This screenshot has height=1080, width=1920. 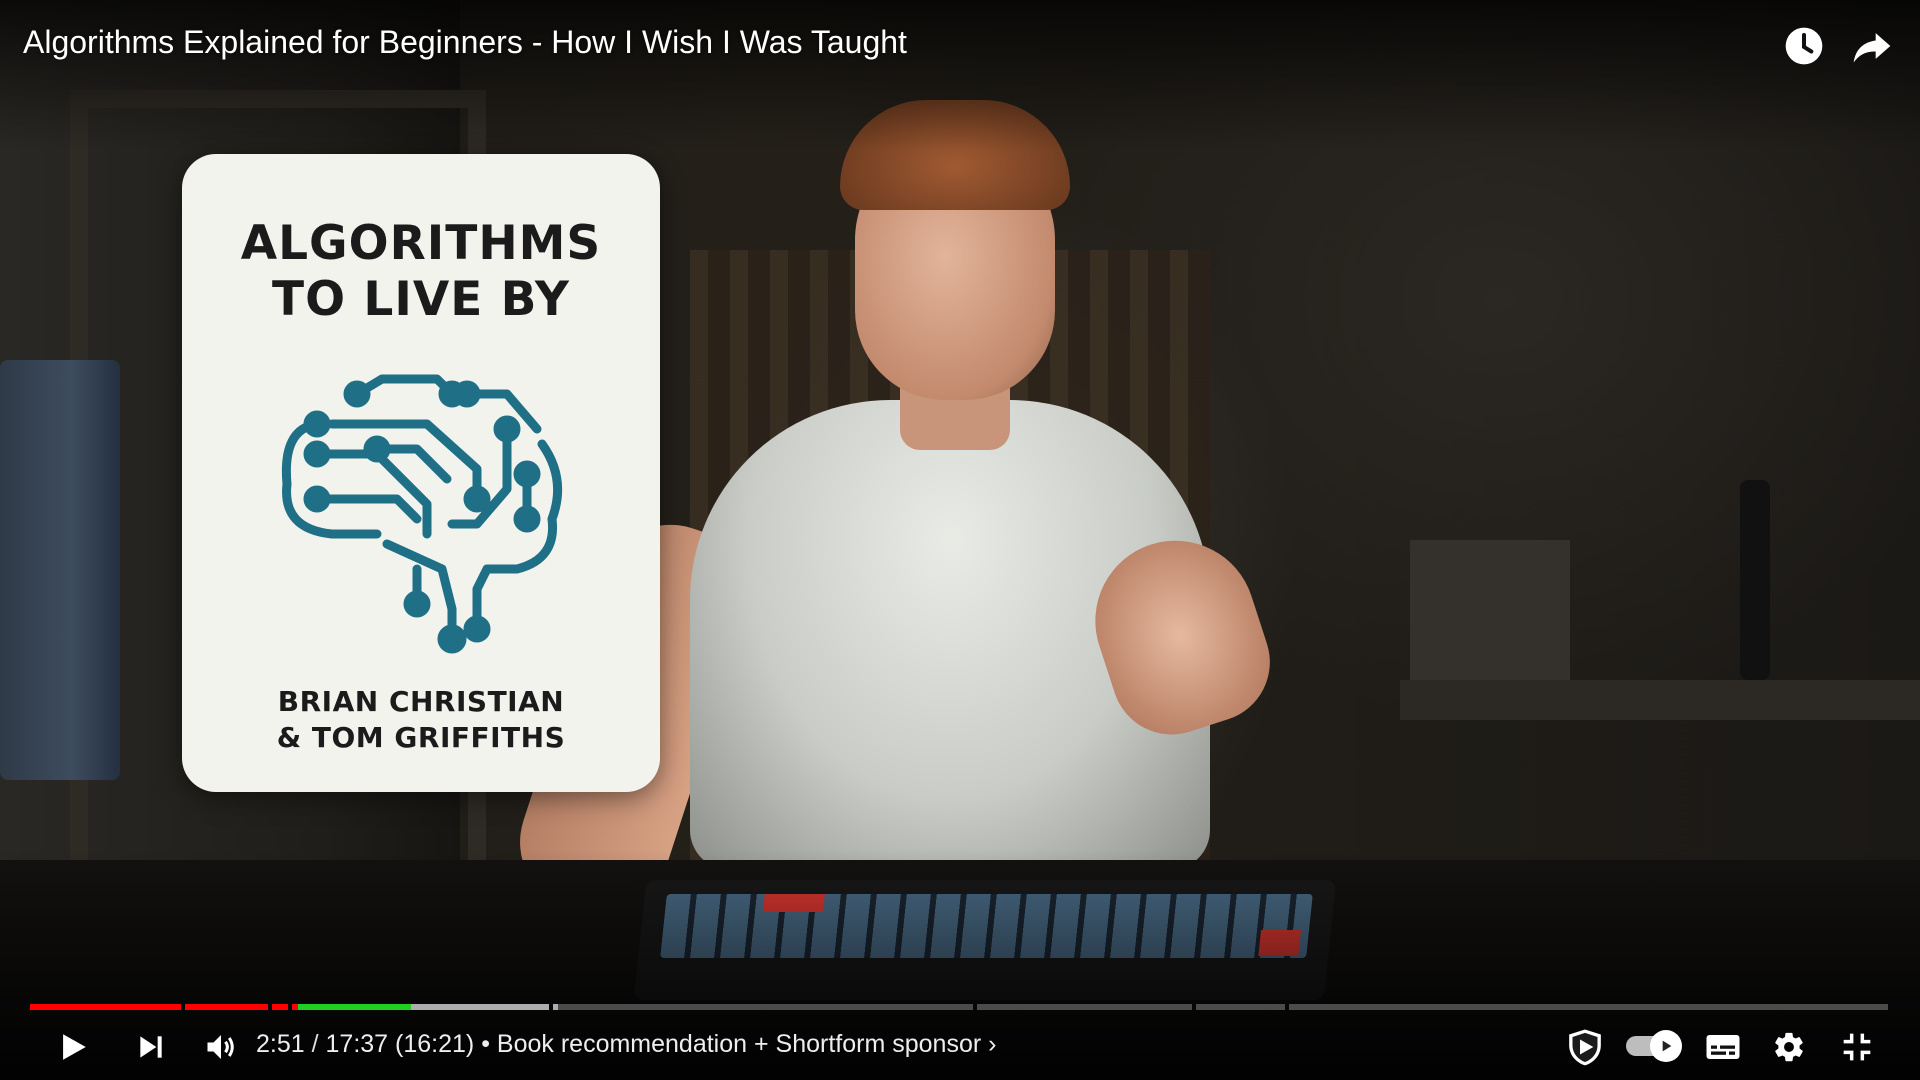 I want to click on settings-button, so click(x=1789, y=1047).